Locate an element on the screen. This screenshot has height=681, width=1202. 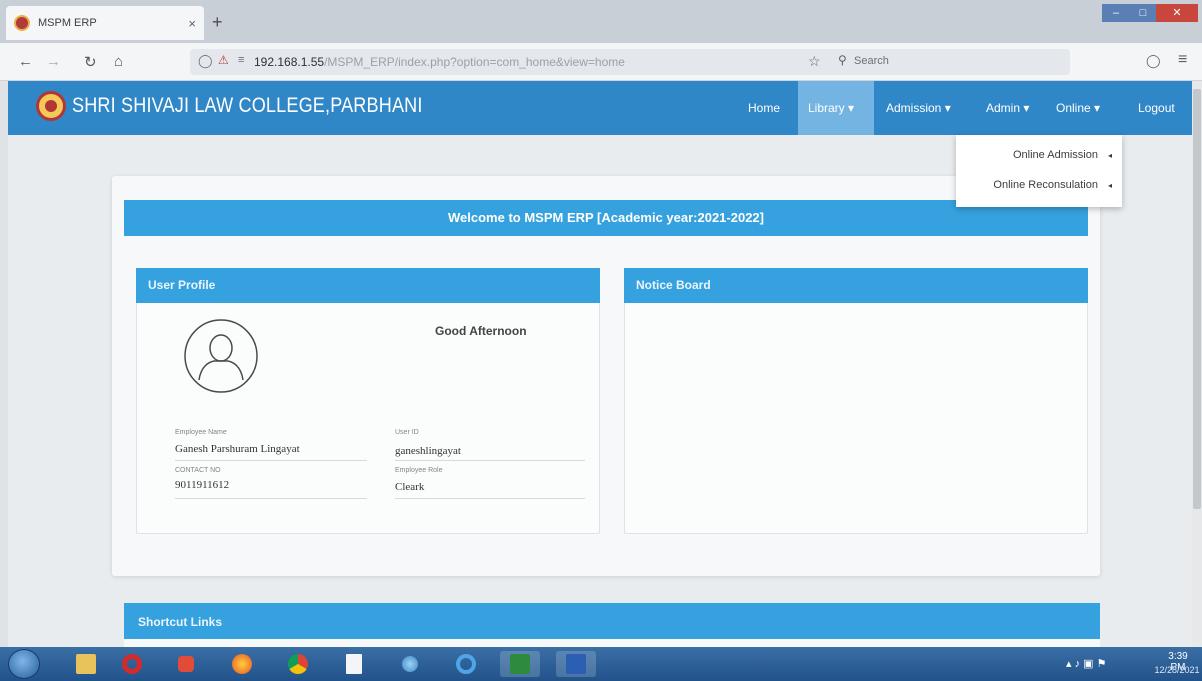
home-icon: ⌂ is located at coordinates (118, 61).